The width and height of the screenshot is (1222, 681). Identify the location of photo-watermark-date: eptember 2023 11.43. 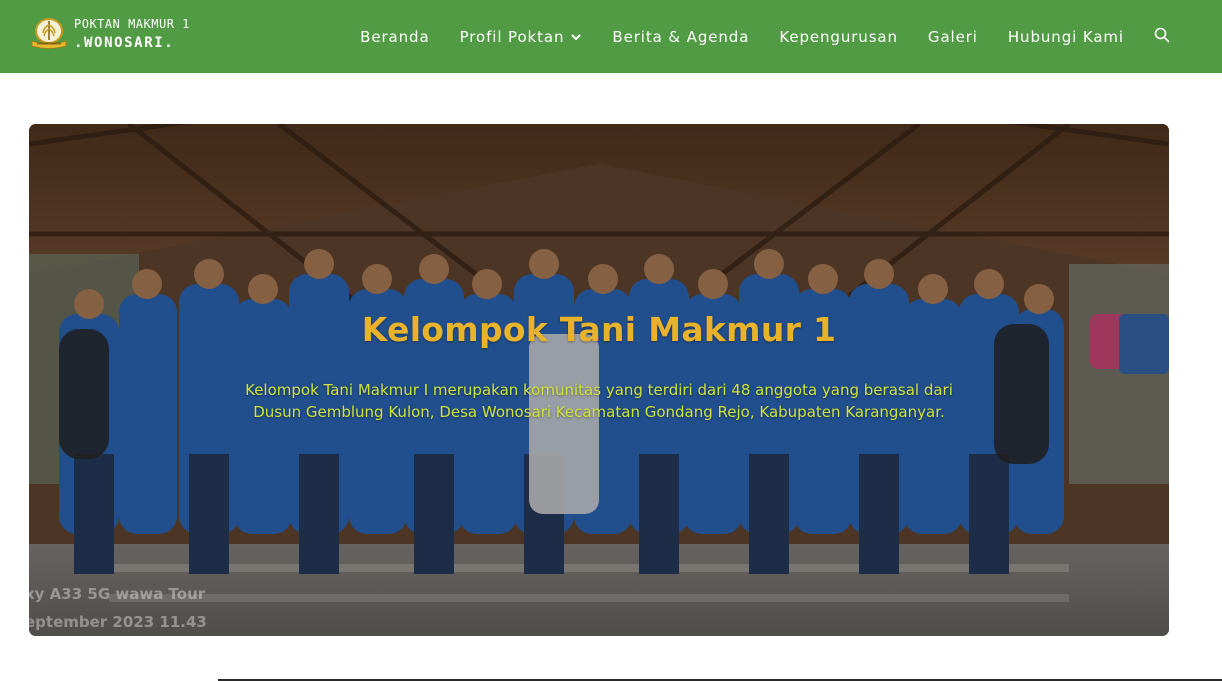
(118, 622).